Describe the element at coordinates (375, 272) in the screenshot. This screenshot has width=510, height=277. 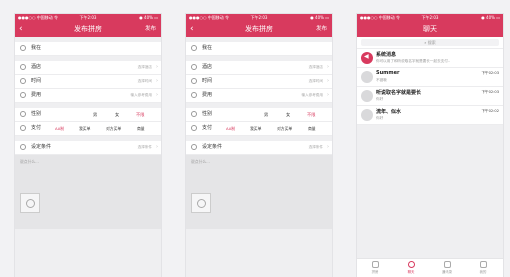
I see `tab-label: 拼房` at that location.